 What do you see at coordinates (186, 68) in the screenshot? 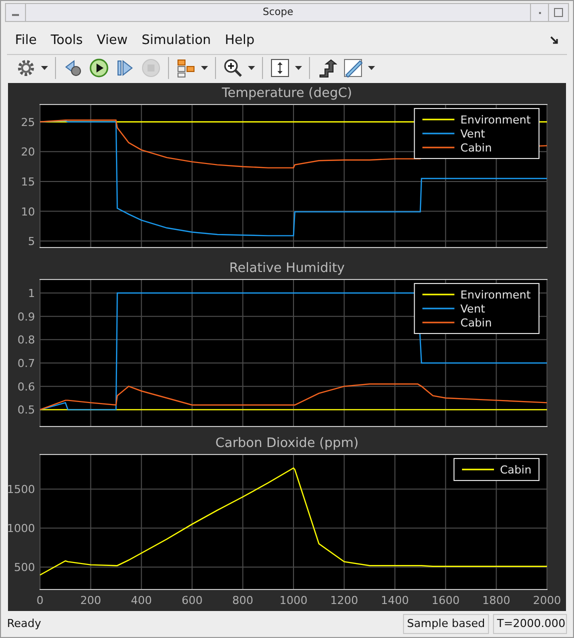
I see `layout-icon` at bounding box center [186, 68].